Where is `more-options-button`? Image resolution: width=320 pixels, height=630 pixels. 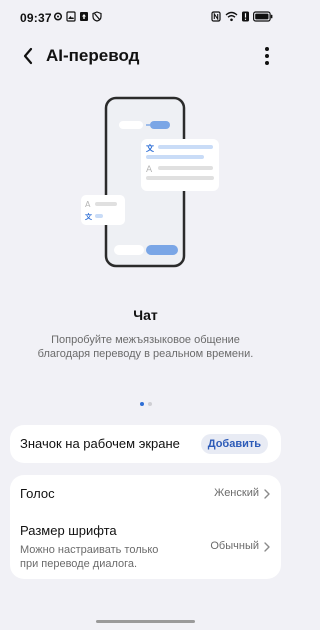 more-options-button is located at coordinates (267, 56).